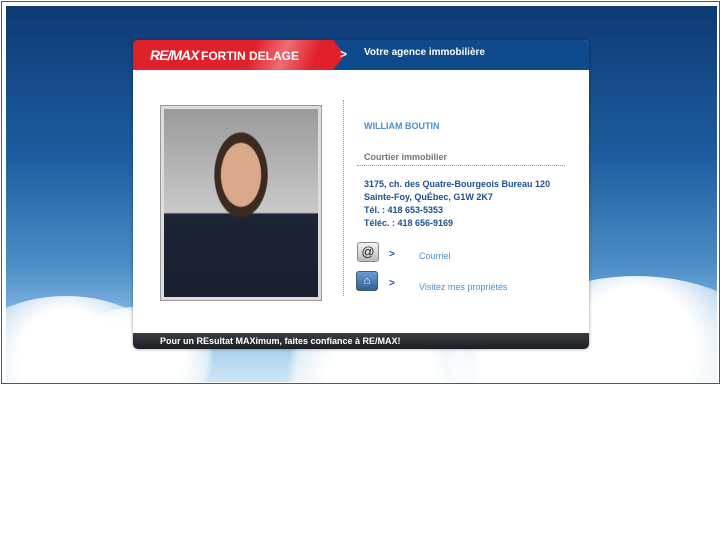 This screenshot has width=727, height=545. I want to click on address-line2: Sainte-Foy, QuÉbec, G1W 2K7, so click(428, 197).